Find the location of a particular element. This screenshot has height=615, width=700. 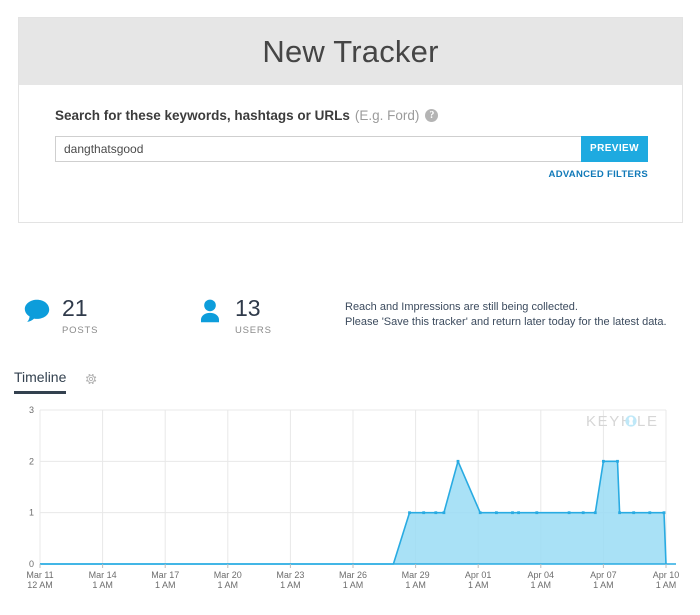

stat-posts-text: 21 POSTS is located at coordinates (80, 316).